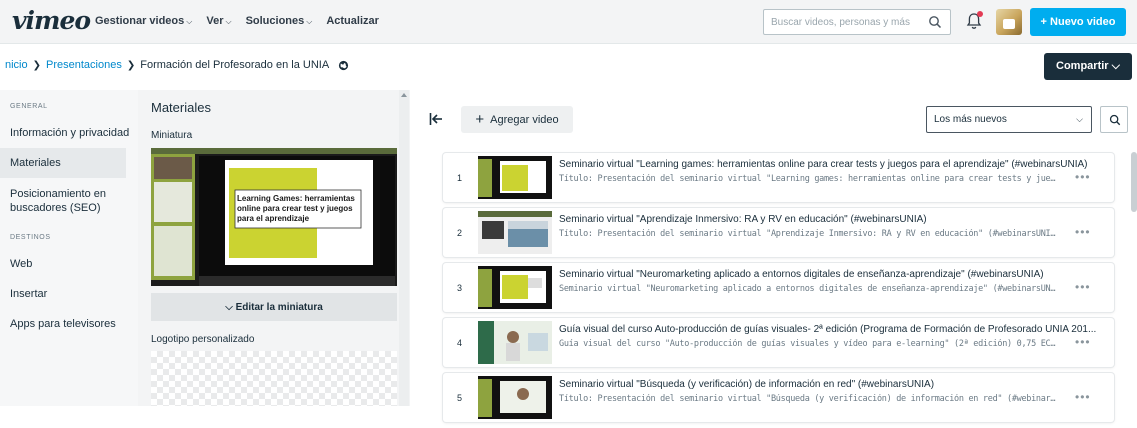  What do you see at coordinates (460, 288) in the screenshot?
I see `row-number: 3` at bounding box center [460, 288].